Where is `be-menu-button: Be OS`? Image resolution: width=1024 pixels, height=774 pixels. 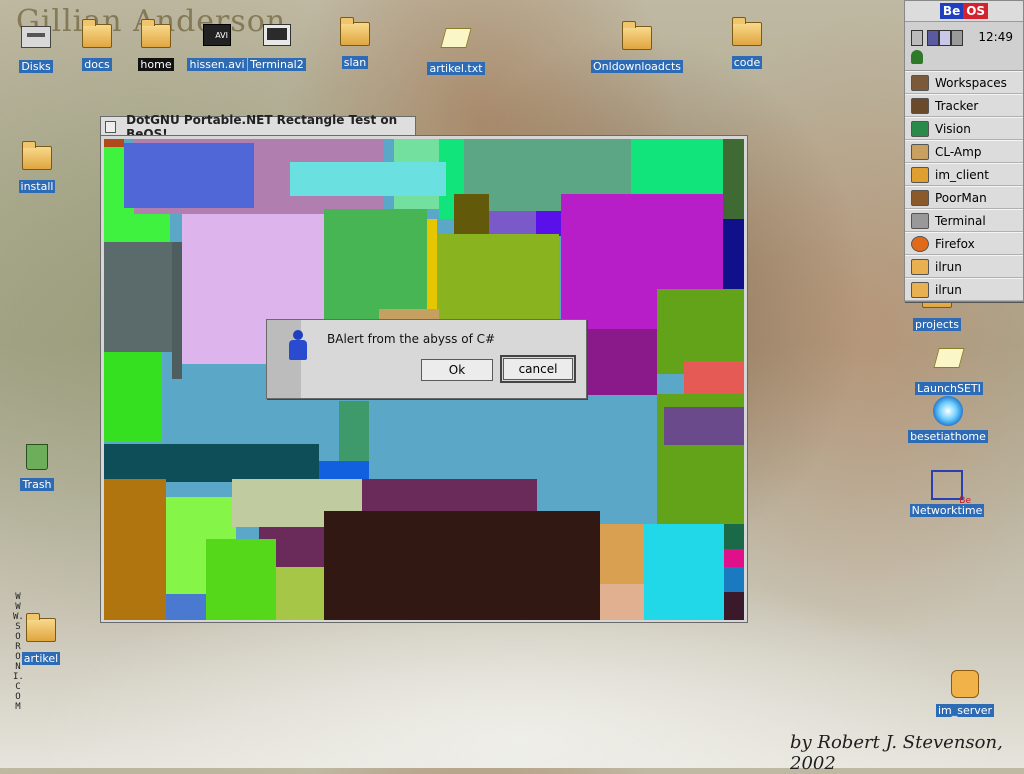
be-menu-button: Be OS is located at coordinates (964, 11).